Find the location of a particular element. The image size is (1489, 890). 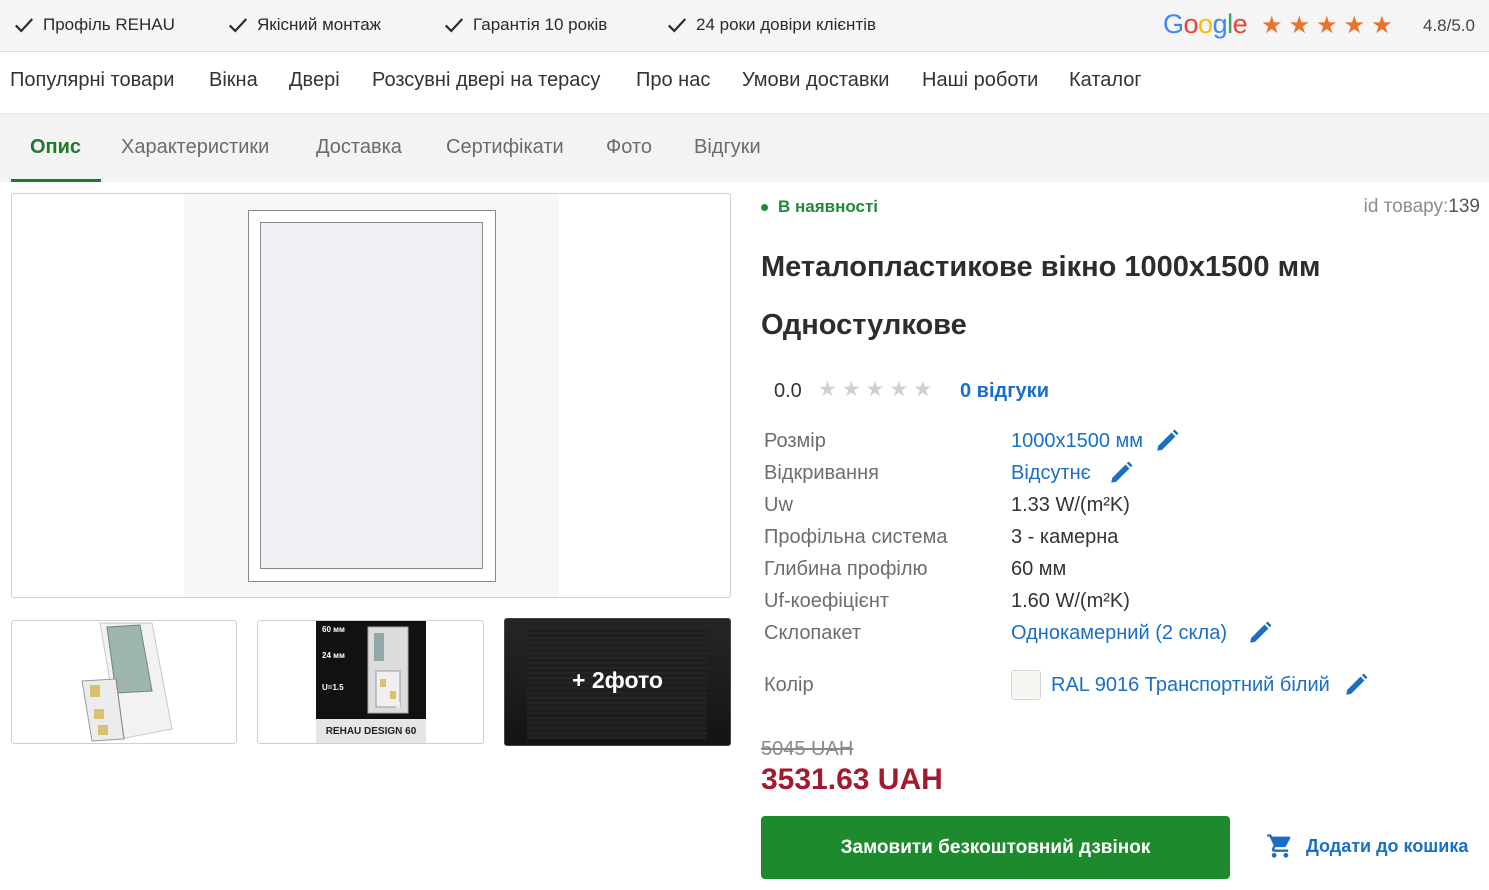

thumbnail-profile-section is located at coordinates (124, 682).